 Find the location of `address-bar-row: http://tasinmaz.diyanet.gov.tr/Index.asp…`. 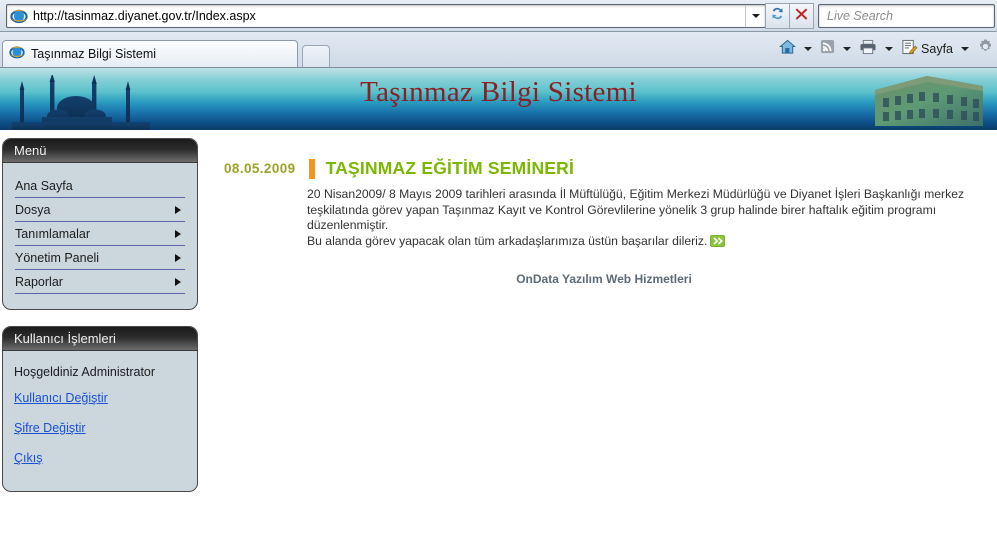

address-bar-row: http://tasinmaz.diyanet.gov.tr/Index.asp… is located at coordinates (498, 16).